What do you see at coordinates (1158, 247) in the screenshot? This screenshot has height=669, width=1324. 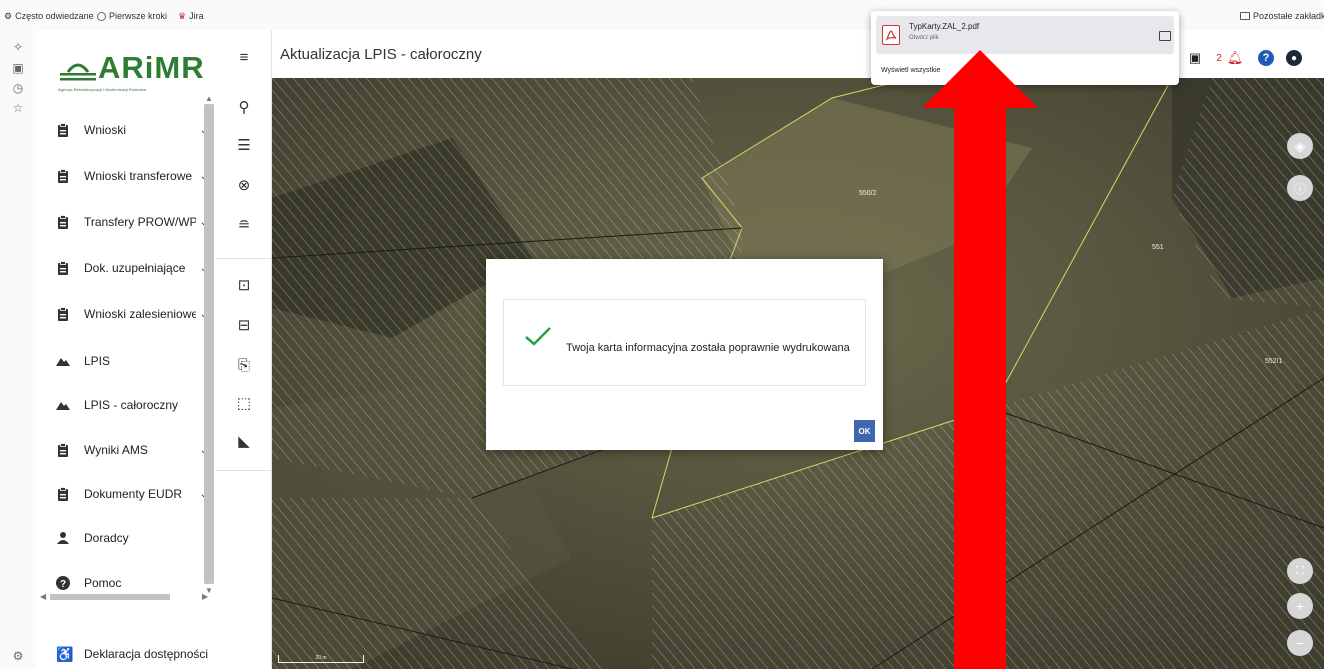 I see `parcel-label: 551` at bounding box center [1158, 247].